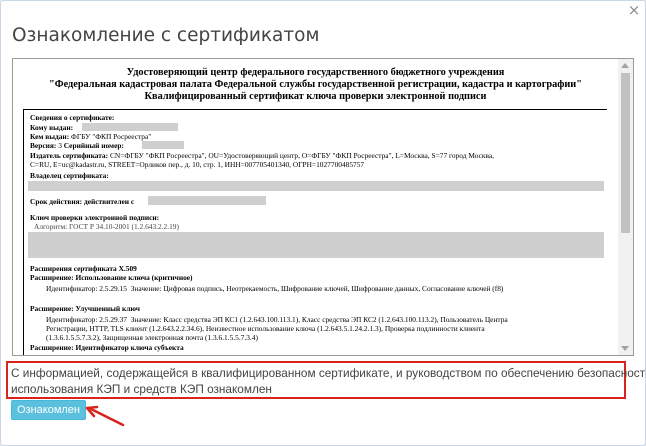 Image resolution: width=646 pixels, height=446 pixels. What do you see at coordinates (625, 153) in the screenshot?
I see `scrollbar-thumb` at bounding box center [625, 153].